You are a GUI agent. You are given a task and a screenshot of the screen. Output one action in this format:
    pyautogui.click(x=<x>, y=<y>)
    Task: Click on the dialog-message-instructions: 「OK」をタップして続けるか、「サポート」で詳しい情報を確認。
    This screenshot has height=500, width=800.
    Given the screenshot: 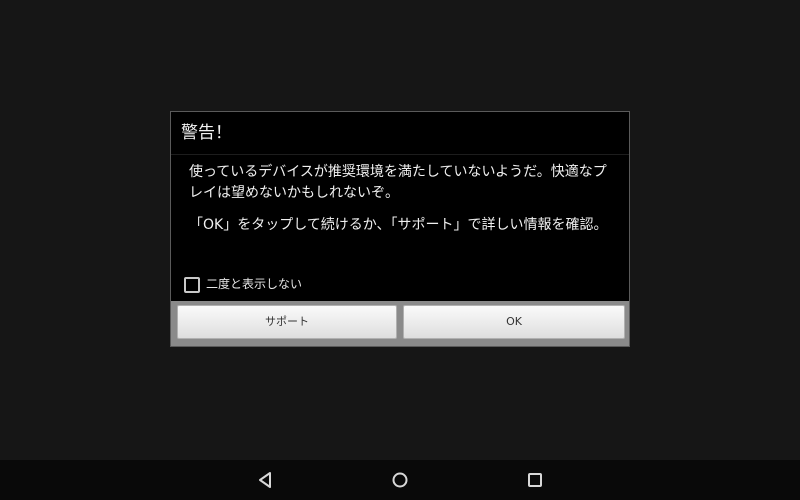 What is the action you would take?
    pyautogui.click(x=398, y=225)
    